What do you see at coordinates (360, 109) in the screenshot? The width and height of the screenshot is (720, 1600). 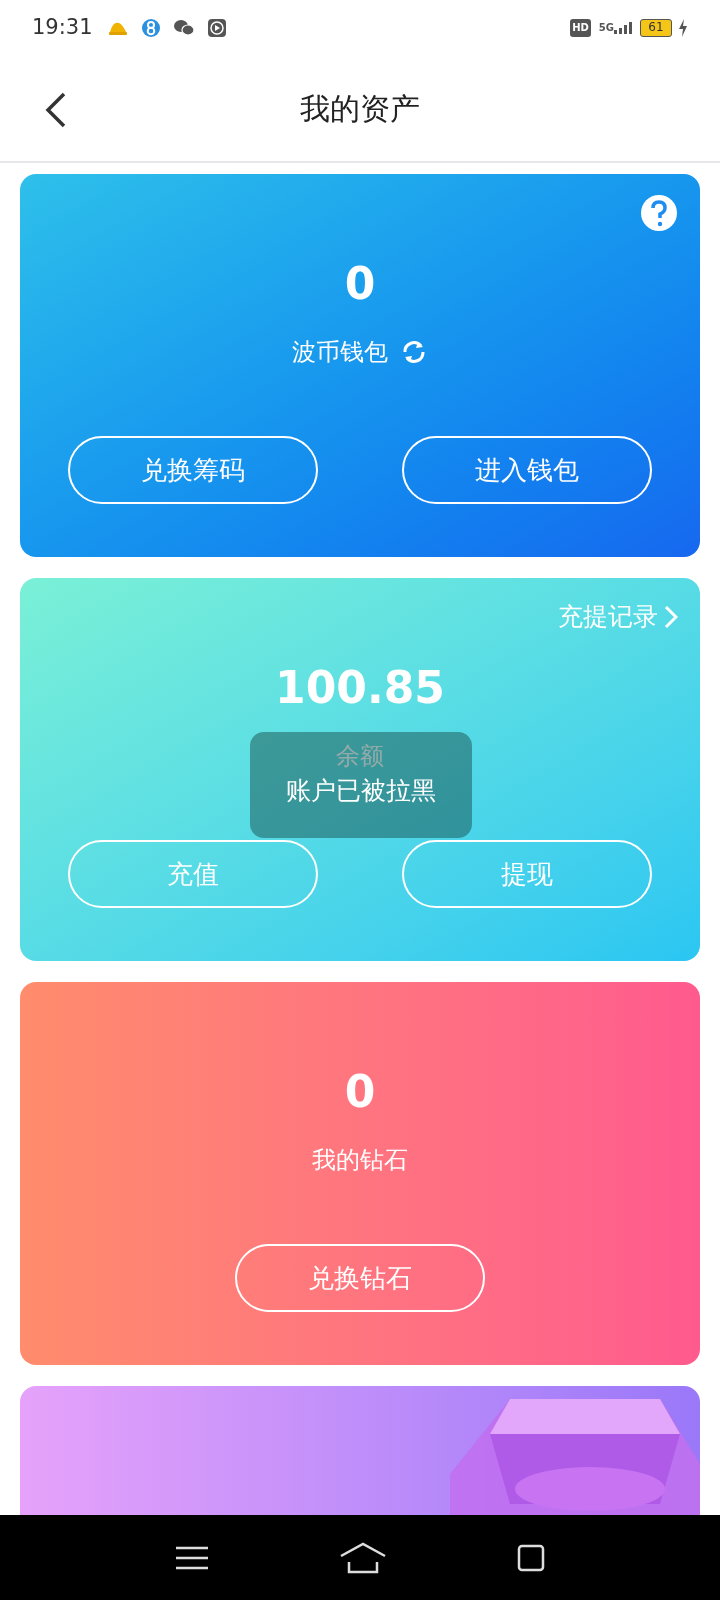 I see `page-title: 我的资产` at bounding box center [360, 109].